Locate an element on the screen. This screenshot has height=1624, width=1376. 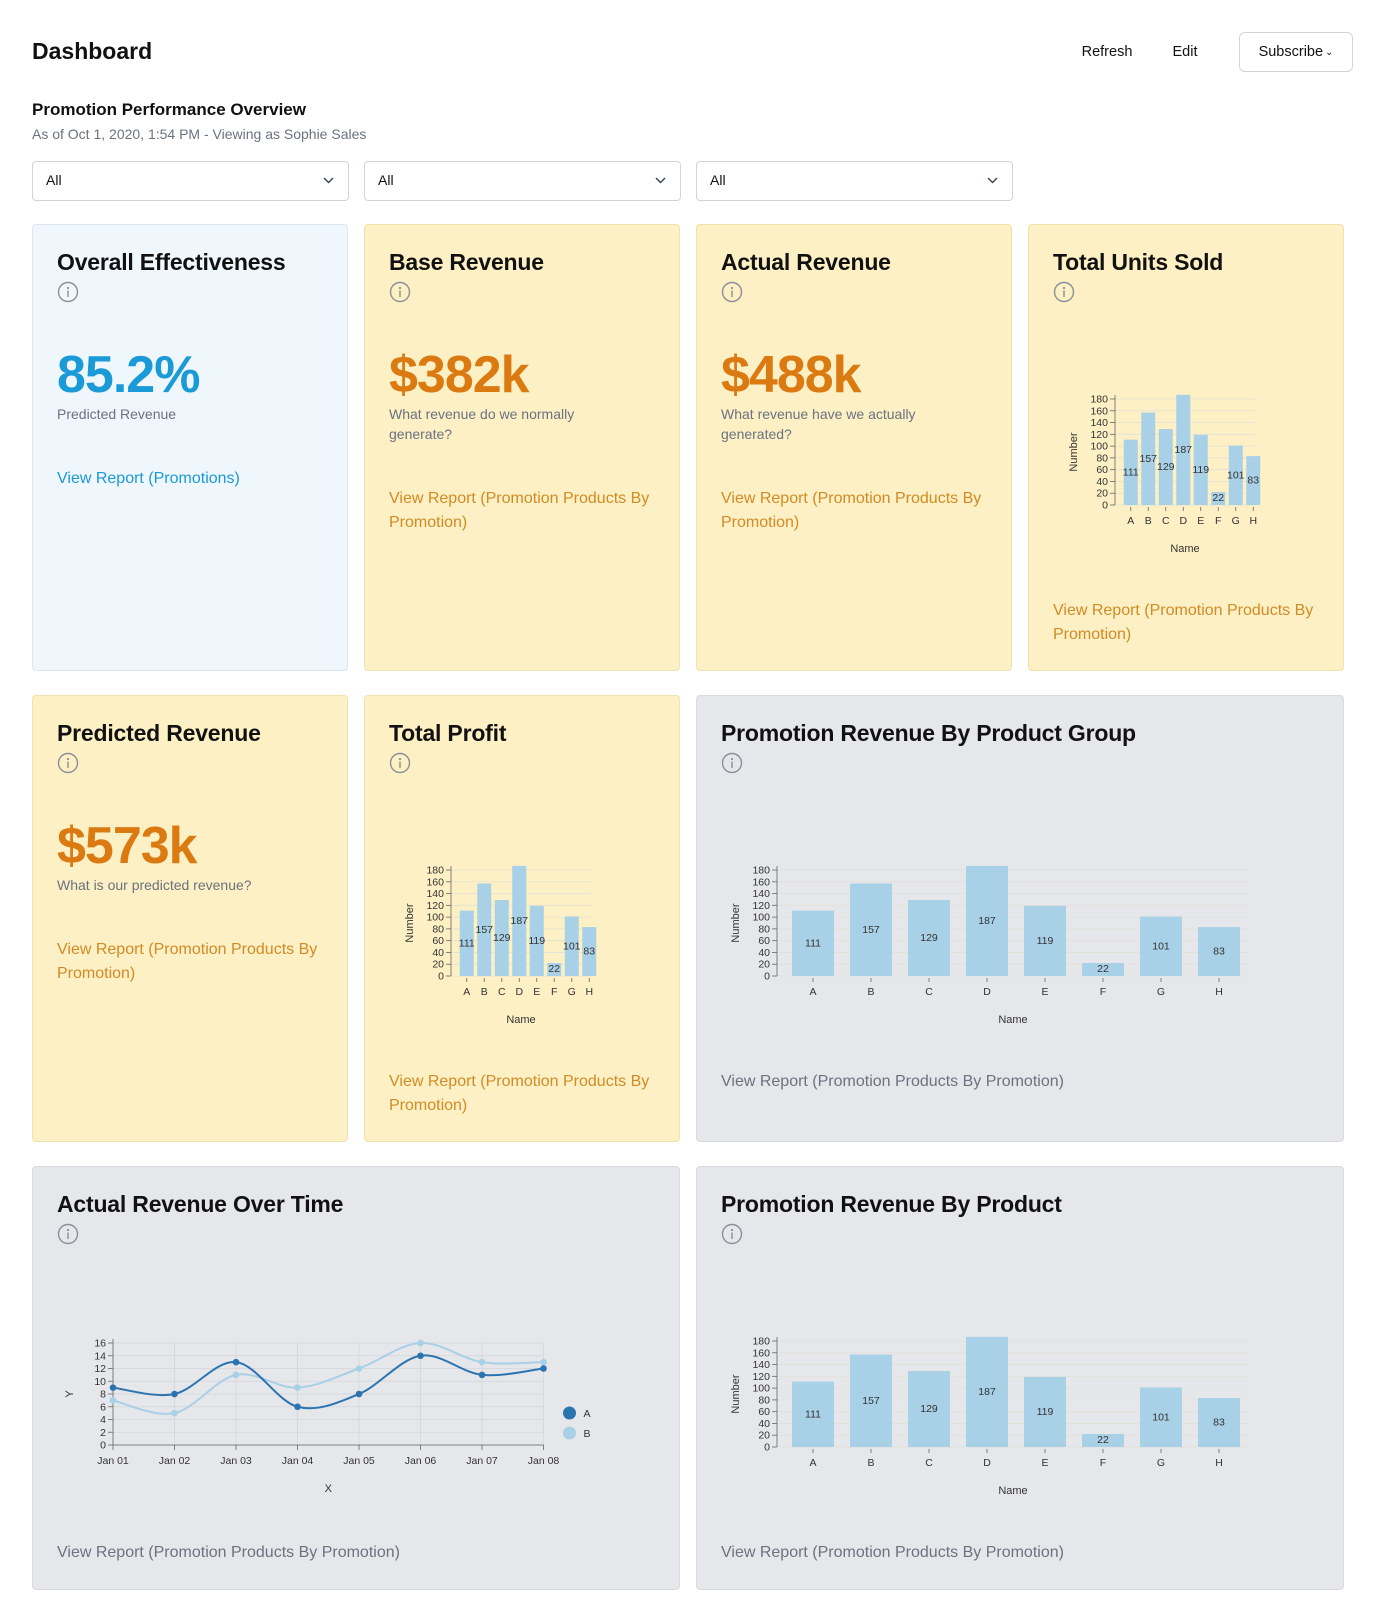
data-label: 101 is located at coordinates (1236, 475).